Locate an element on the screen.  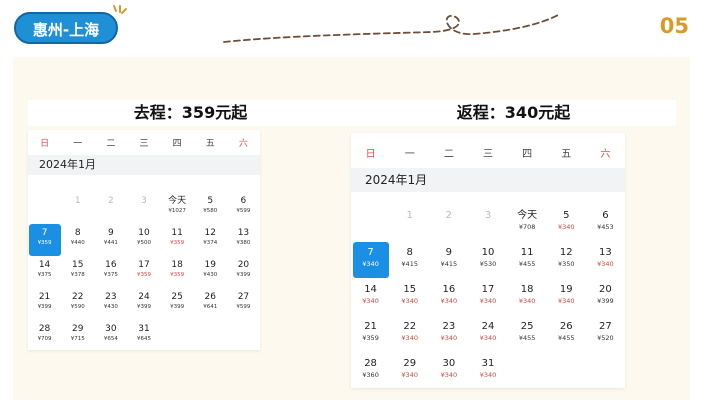
day-cell: 10 ¥500 is located at coordinates (144, 240).